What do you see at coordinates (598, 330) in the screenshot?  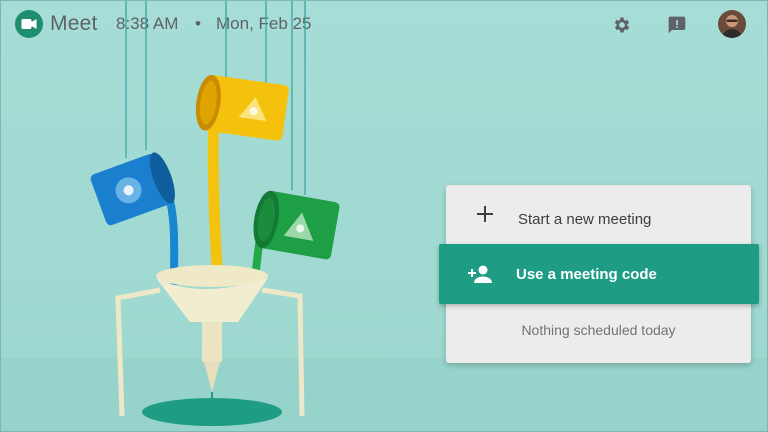 I see `empty-schedule-message: Nothing scheduled today` at bounding box center [598, 330].